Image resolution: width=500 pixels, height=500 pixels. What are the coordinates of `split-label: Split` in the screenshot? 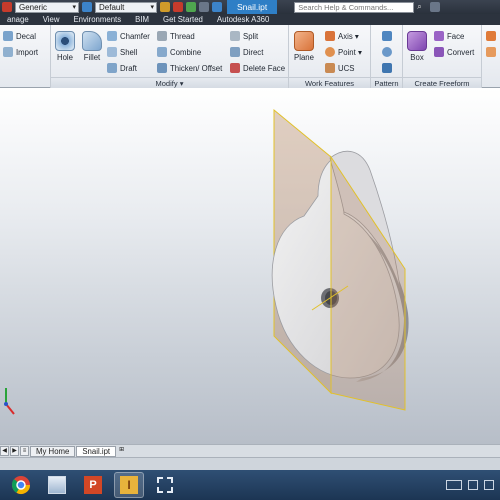 It's located at (251, 36).